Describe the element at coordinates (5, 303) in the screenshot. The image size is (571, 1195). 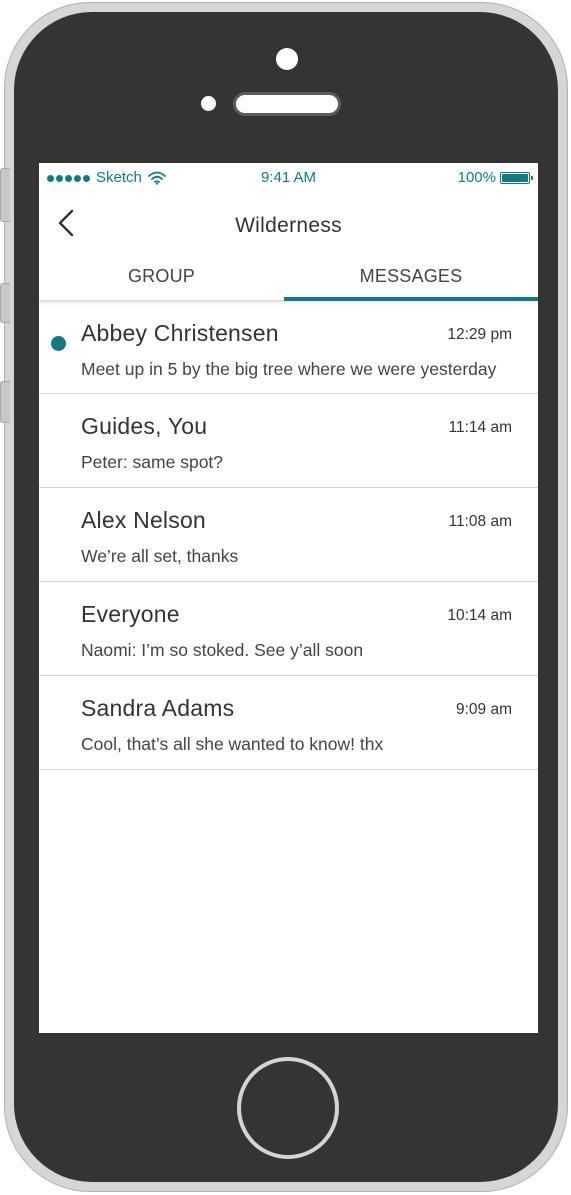
I see `volume-up-button` at that location.